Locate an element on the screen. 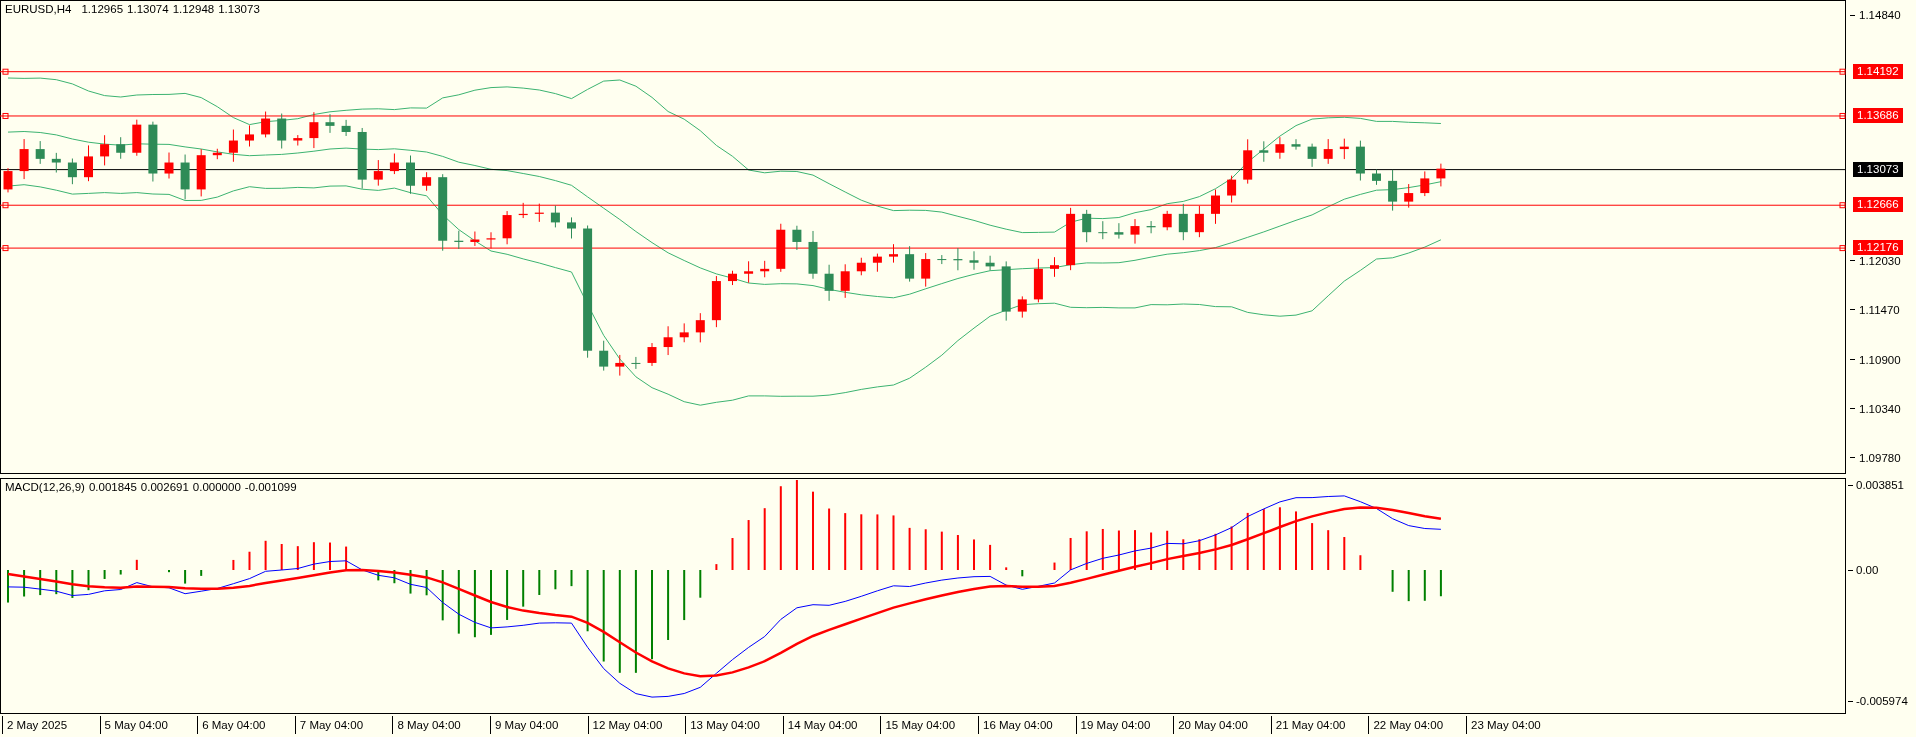 Image resolution: width=1916 pixels, height=737 pixels. time-label: 7 May 04:00 is located at coordinates (329, 725).